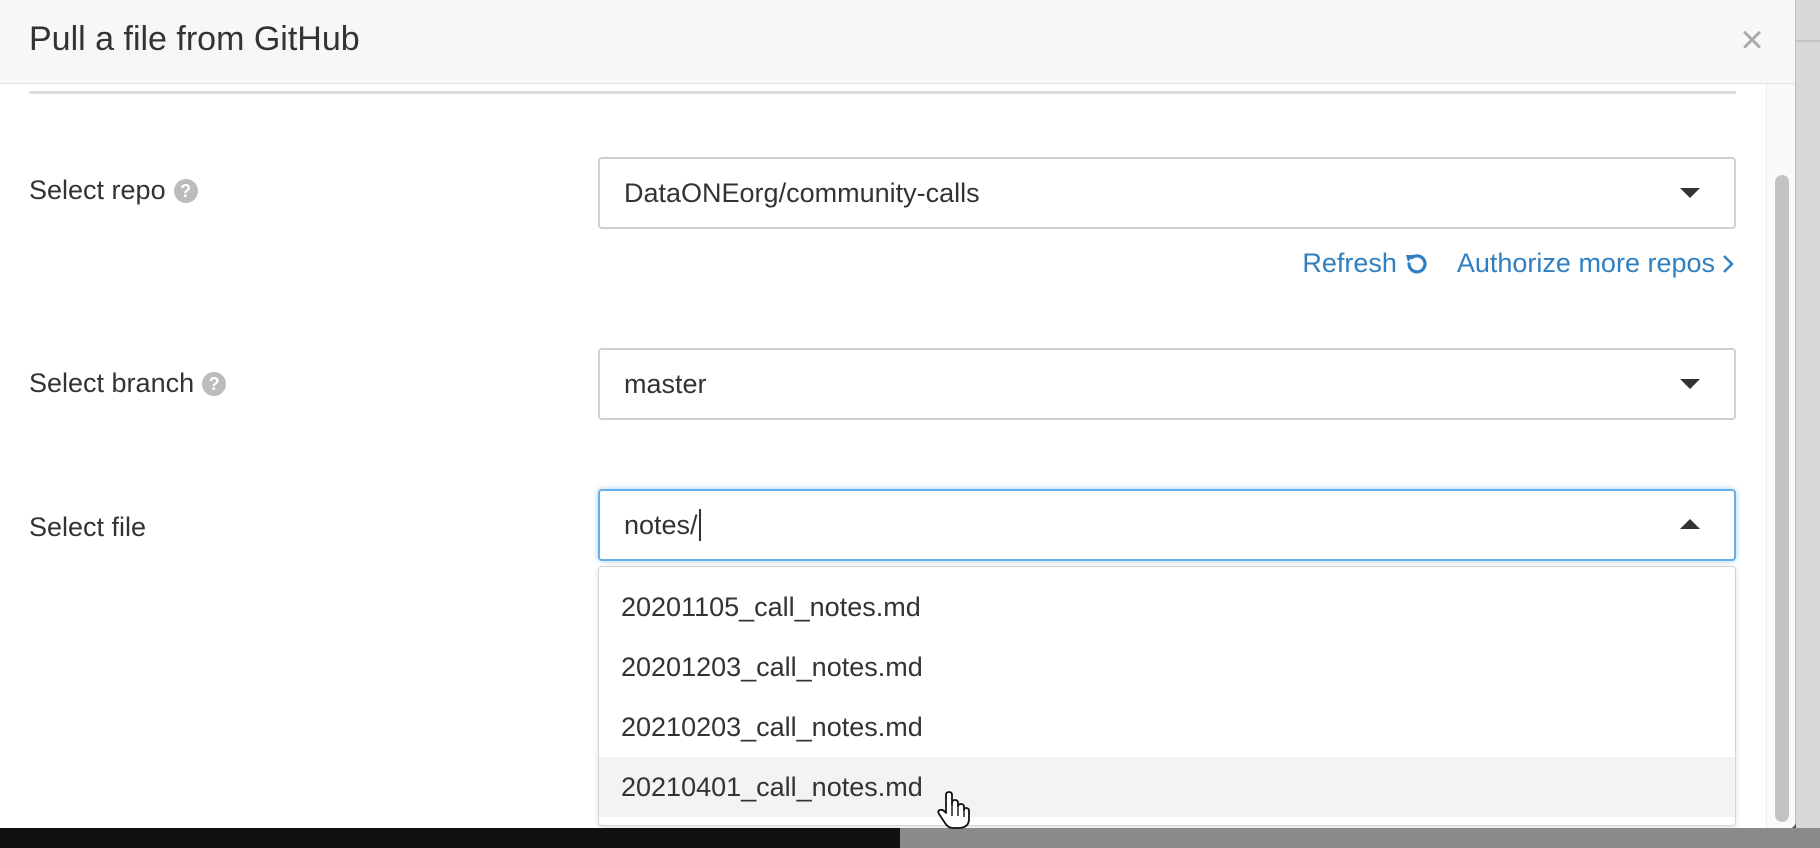 The height and width of the screenshot is (848, 1820). I want to click on close-button: ×, so click(1752, 40).